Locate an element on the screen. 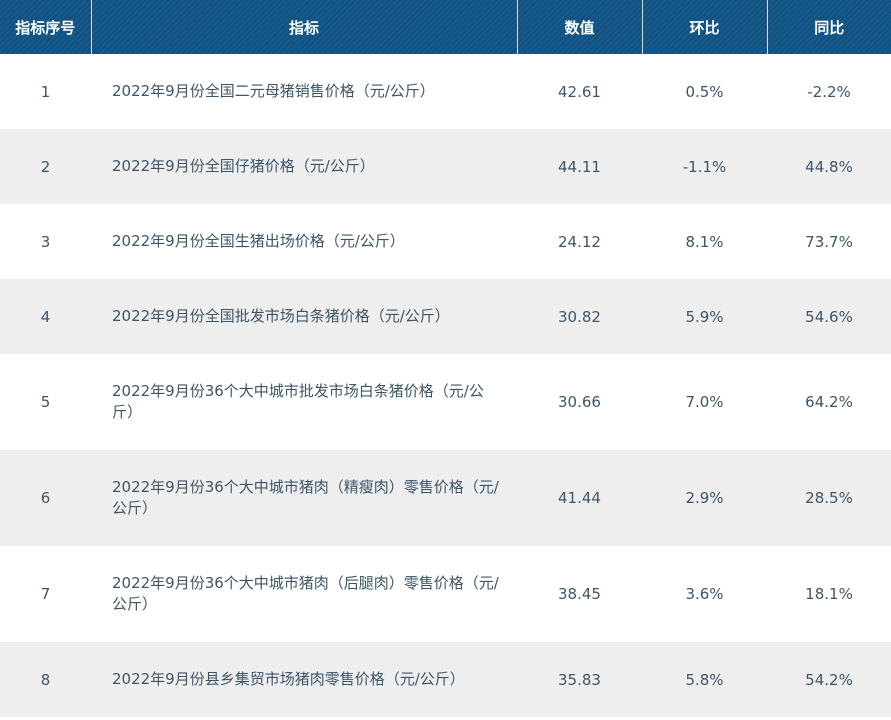  row-mom: 2.9% is located at coordinates (704, 498).